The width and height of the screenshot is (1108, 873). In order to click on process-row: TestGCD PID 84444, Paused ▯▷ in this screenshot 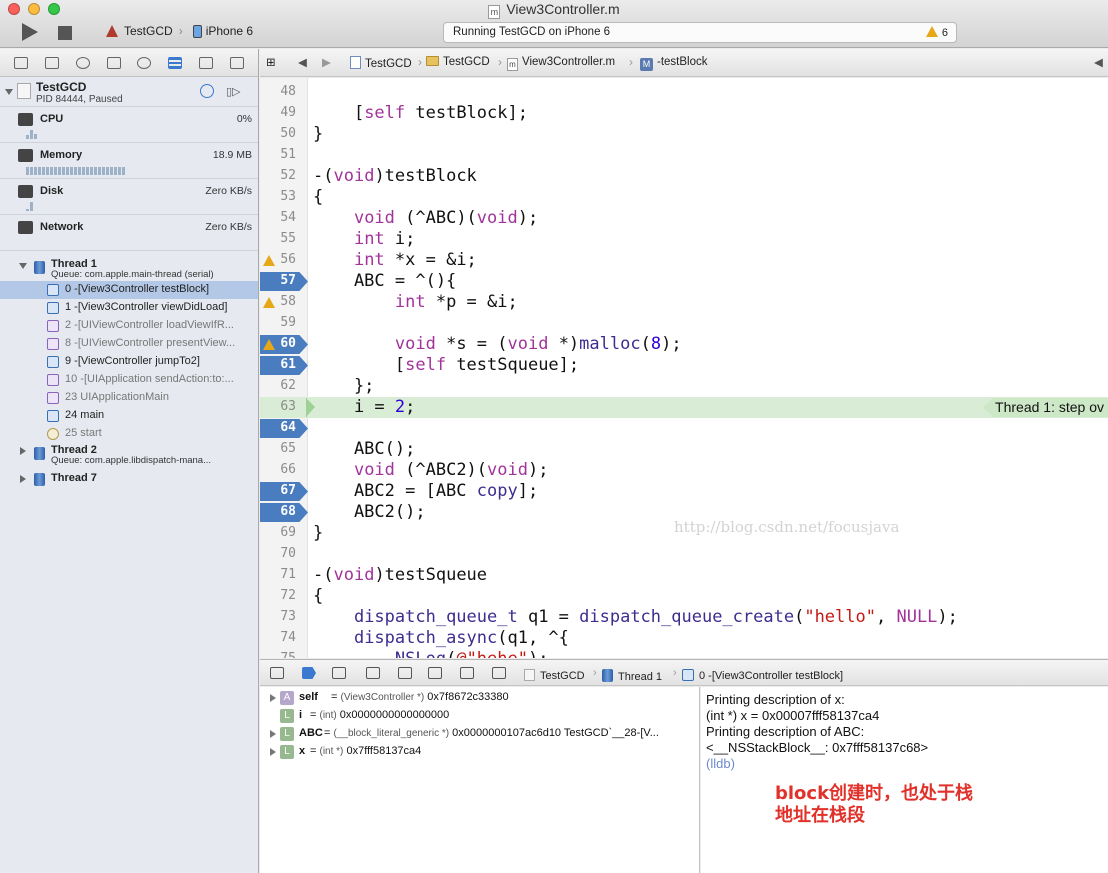, I will do `click(129, 92)`.